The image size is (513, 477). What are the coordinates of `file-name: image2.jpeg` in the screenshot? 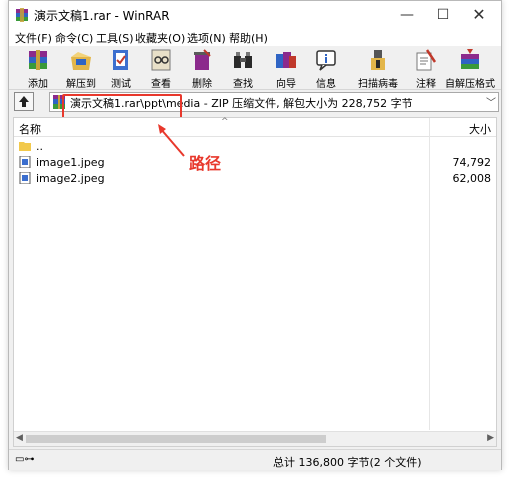 It's located at (70, 178).